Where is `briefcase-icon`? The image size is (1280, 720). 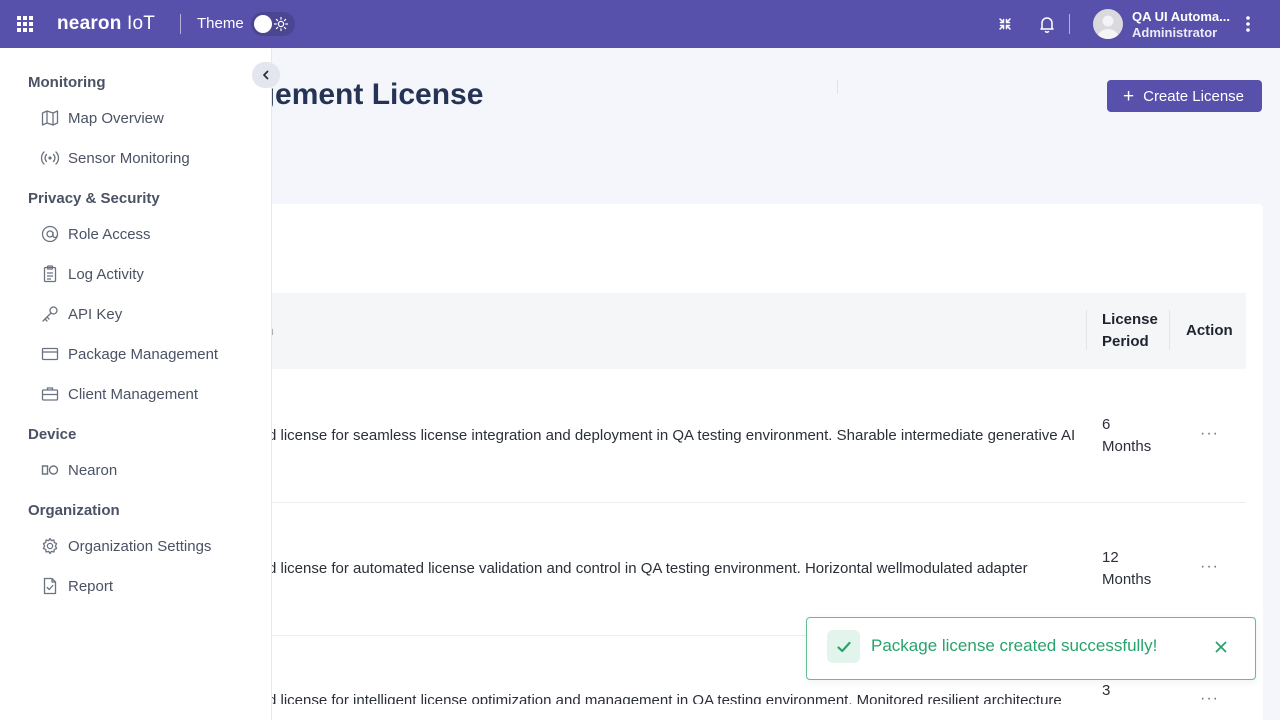
briefcase-icon is located at coordinates (50, 394).